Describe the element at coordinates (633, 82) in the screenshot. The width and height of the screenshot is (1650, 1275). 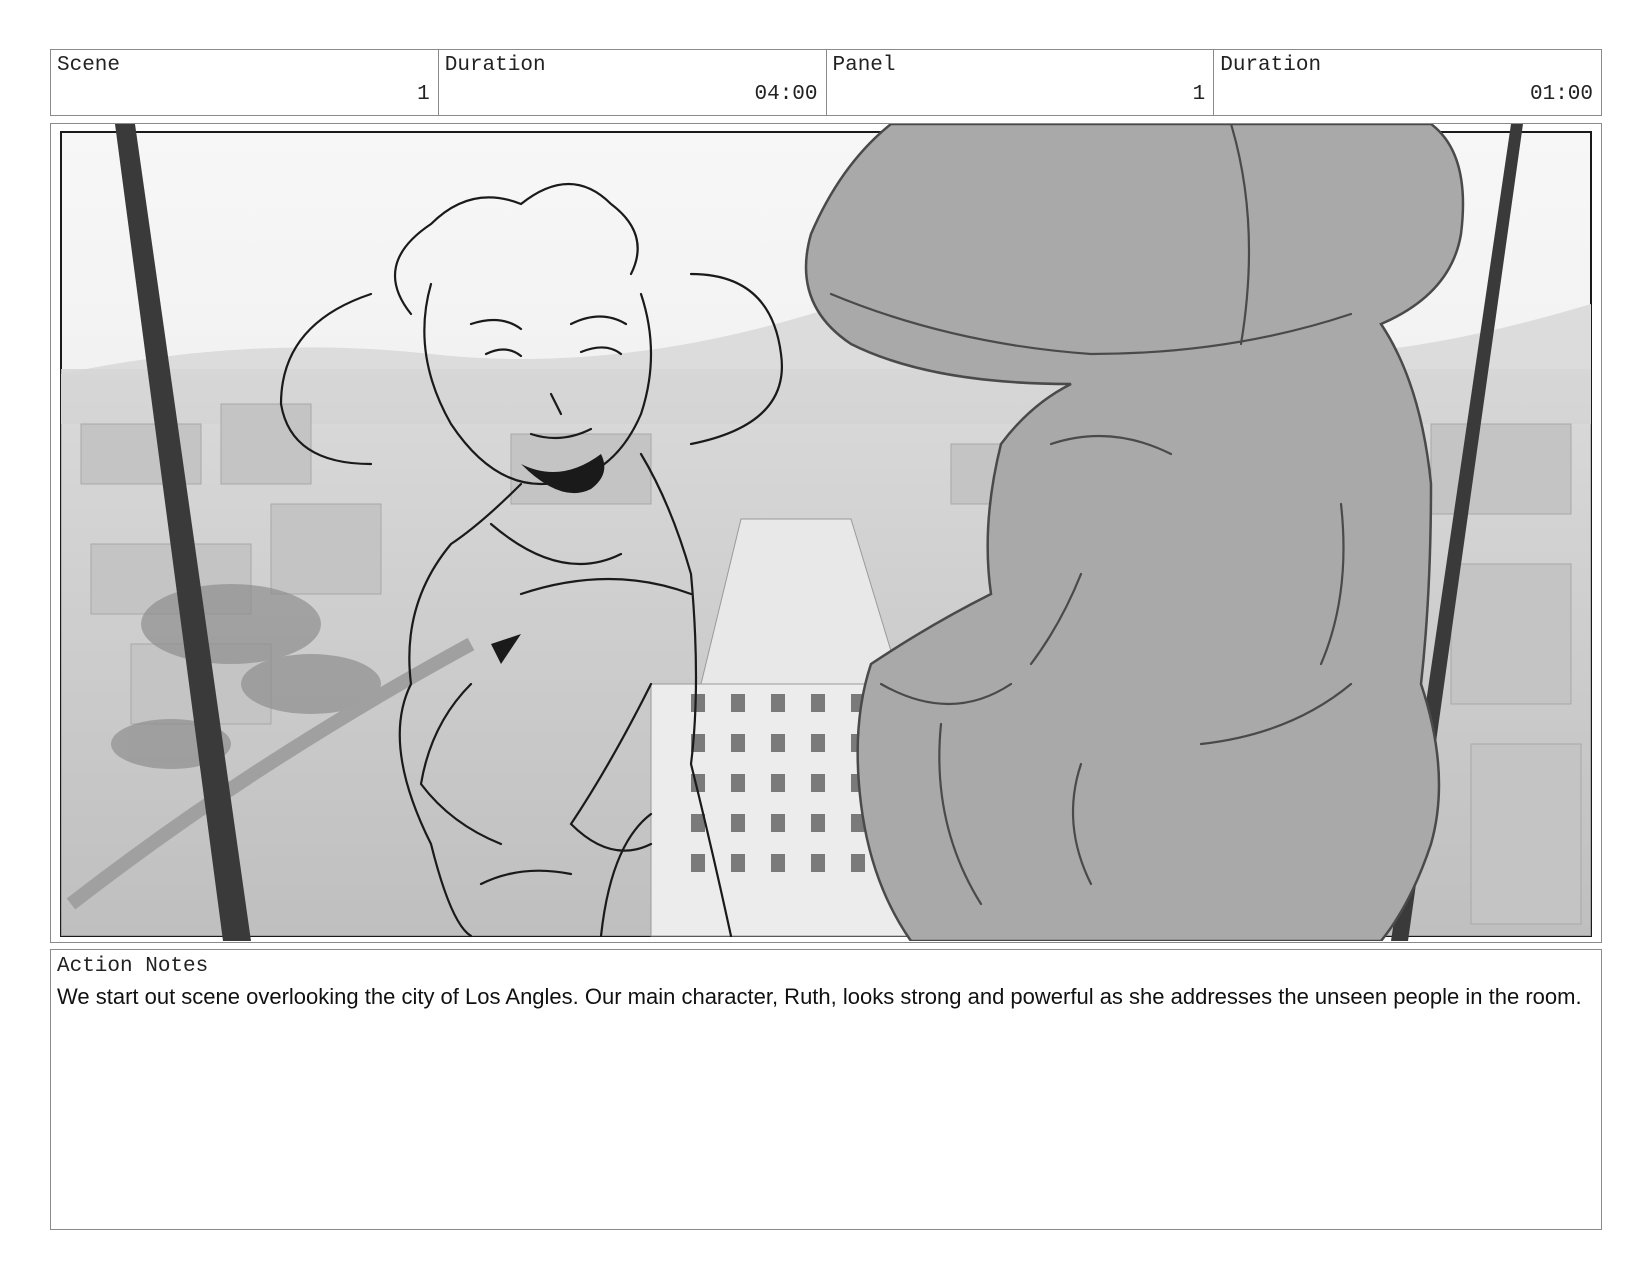
I see `scene-duration-cell: Duration 04:00` at that location.